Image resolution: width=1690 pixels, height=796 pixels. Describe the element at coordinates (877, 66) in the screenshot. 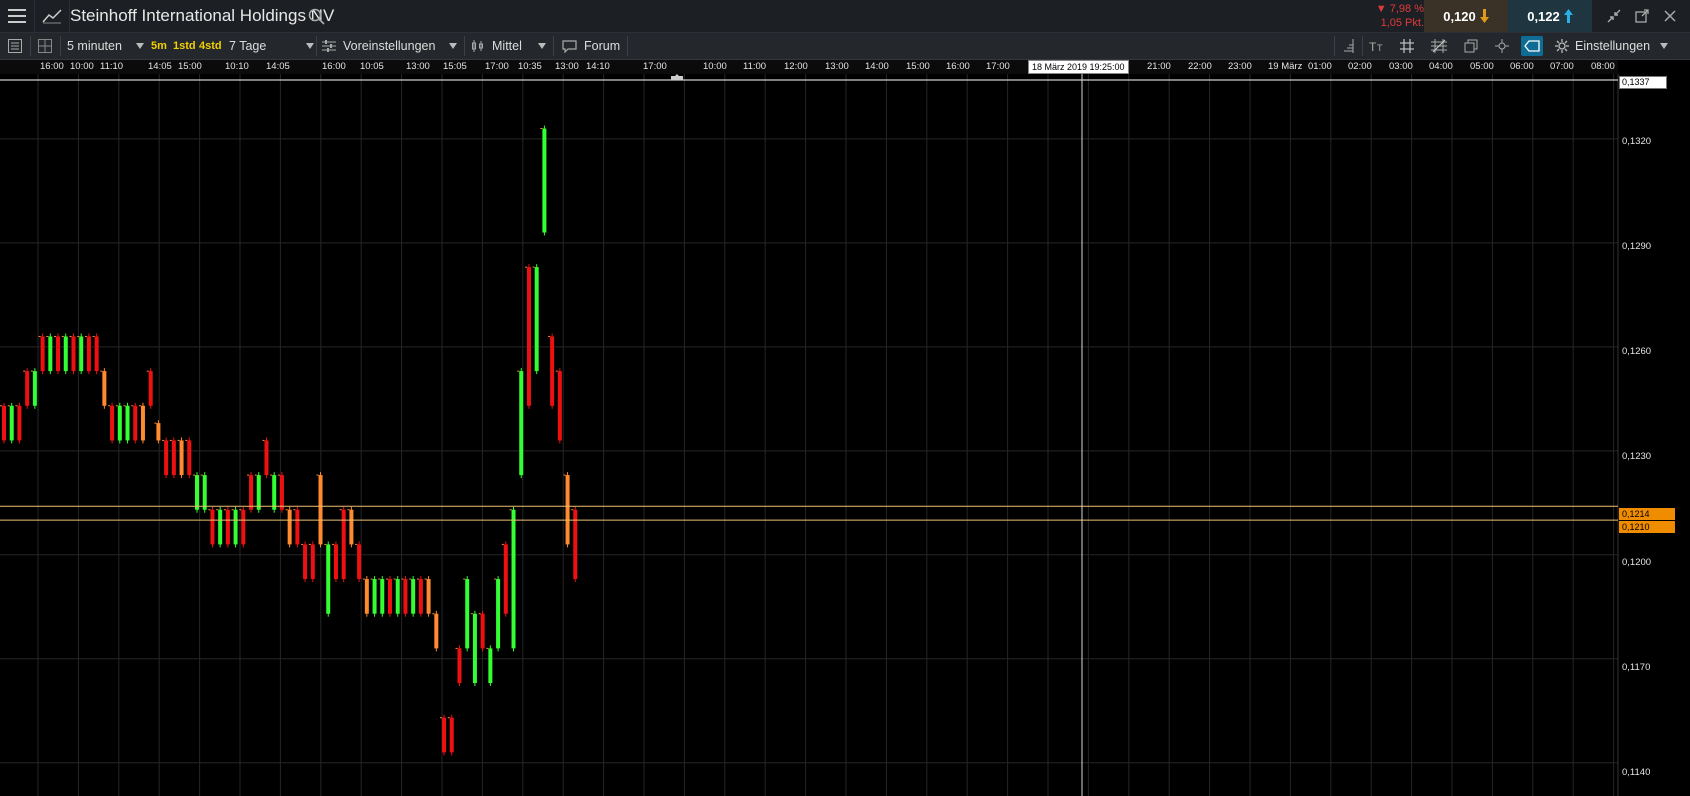

I see `time-tick: 14:00` at that location.